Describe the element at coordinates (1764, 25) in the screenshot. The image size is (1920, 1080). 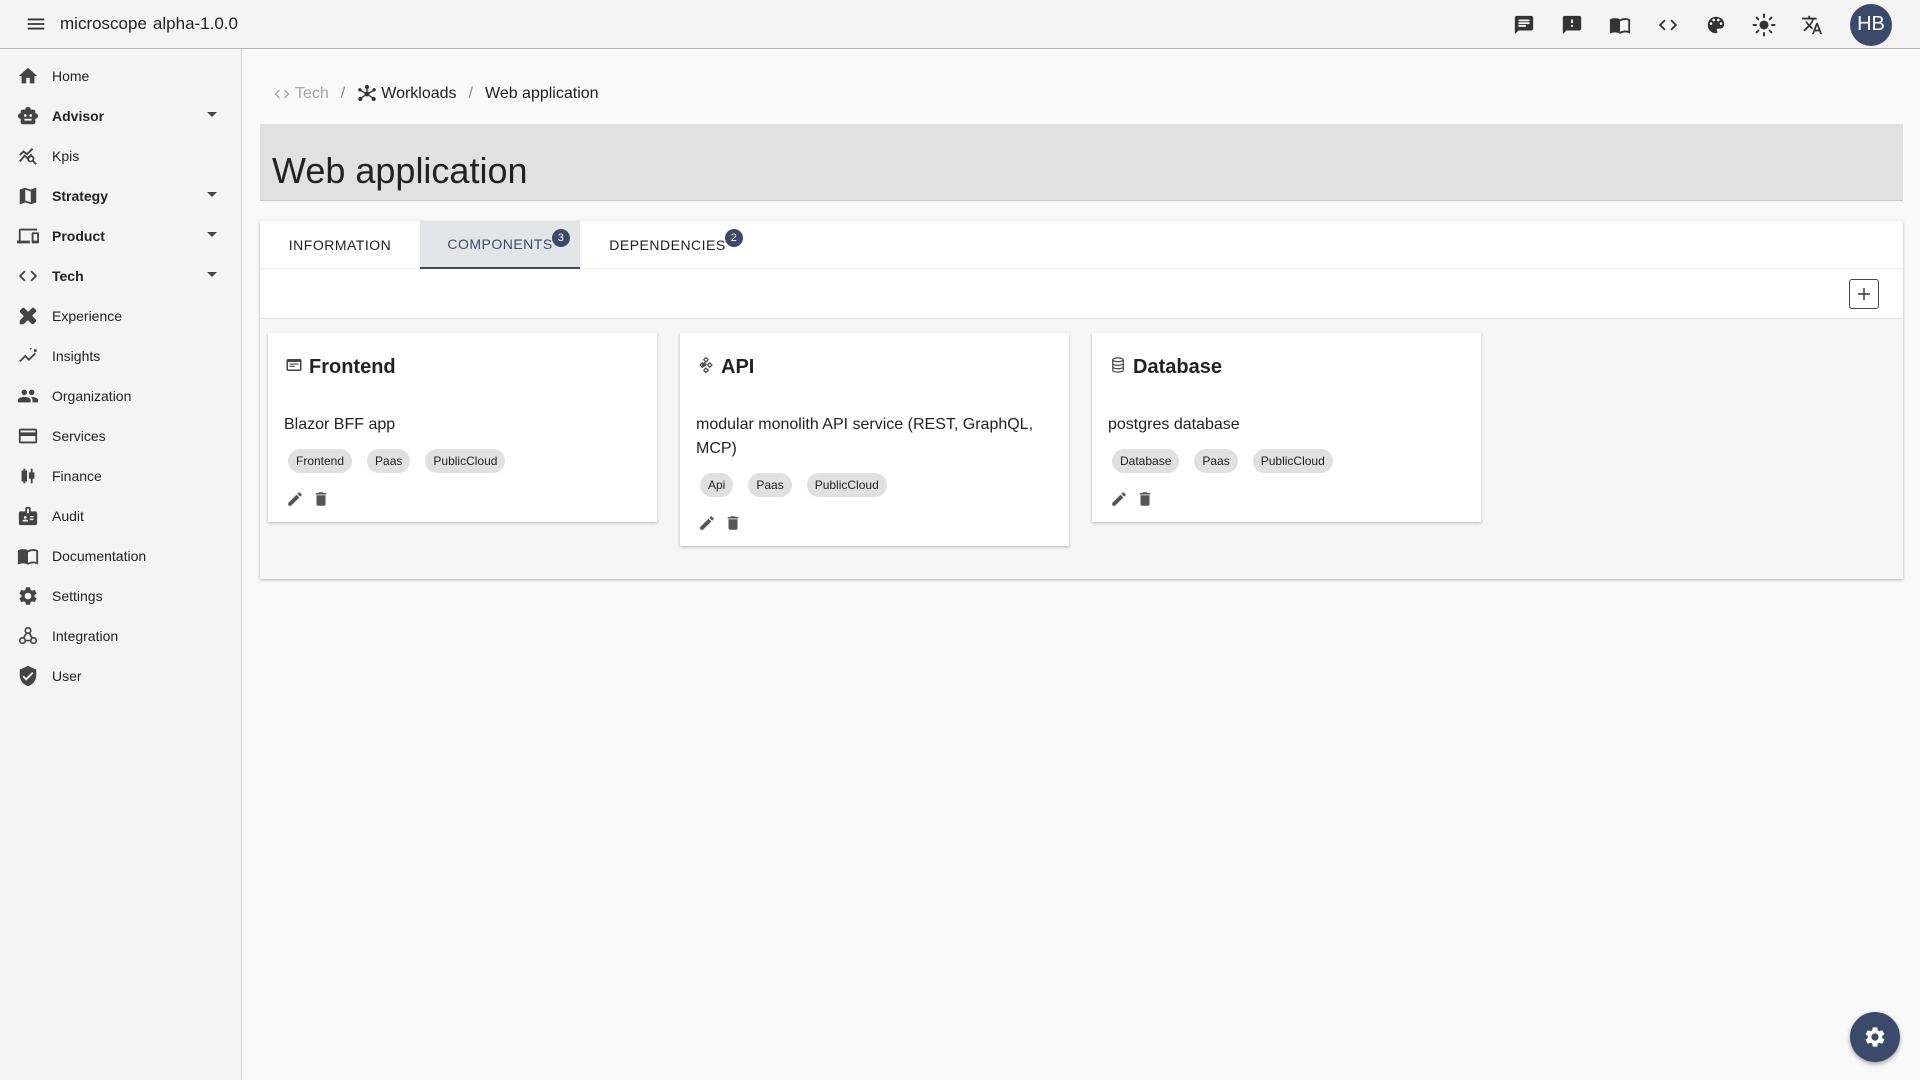
I see `brightness-icon` at that location.